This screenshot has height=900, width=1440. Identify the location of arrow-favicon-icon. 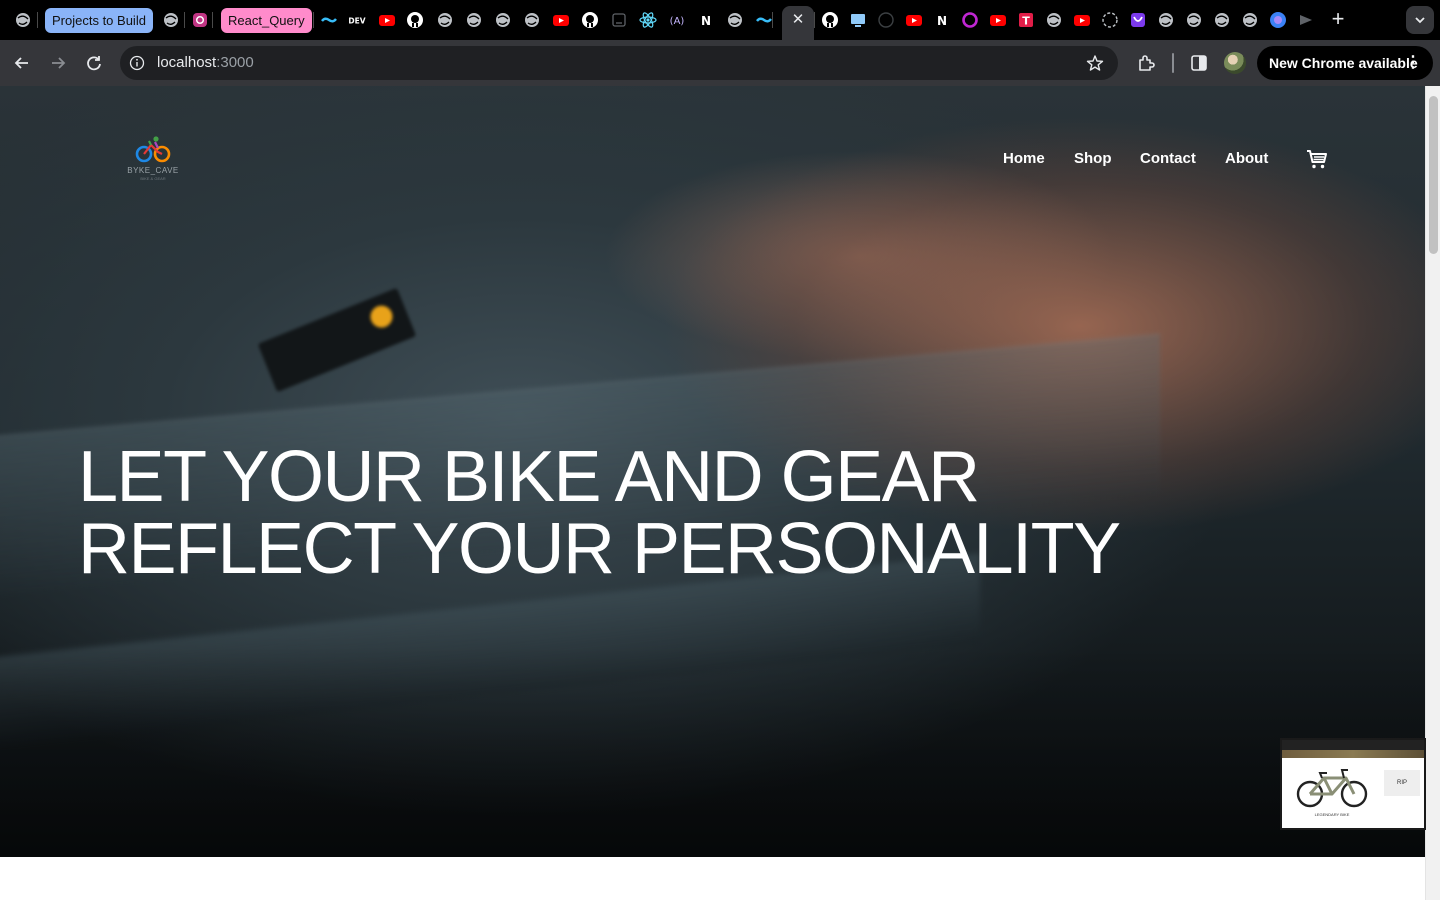
(1306, 20).